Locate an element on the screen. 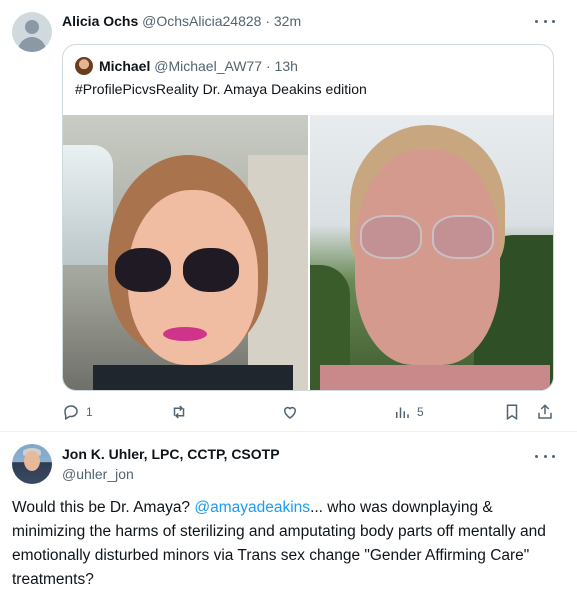 This screenshot has width=577, height=591. mention-link: @amayadeakins is located at coordinates (252, 507).